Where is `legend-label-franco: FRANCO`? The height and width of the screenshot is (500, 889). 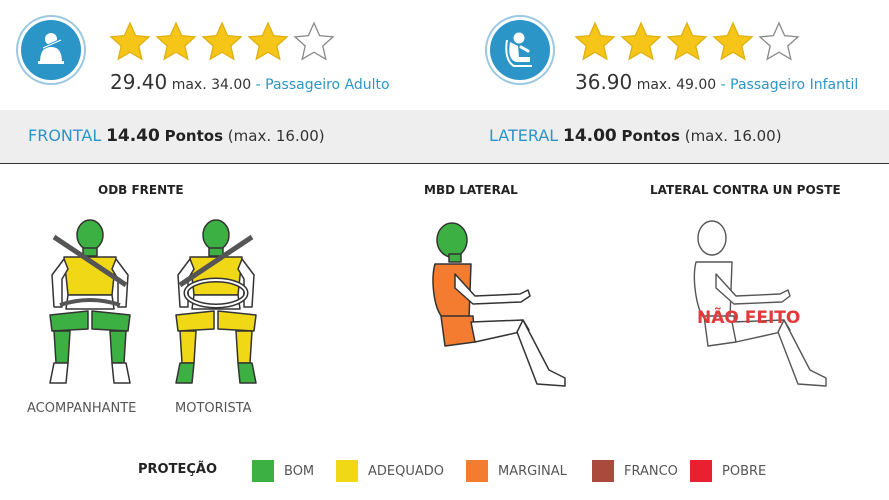 legend-label-franco: FRANCO is located at coordinates (651, 471).